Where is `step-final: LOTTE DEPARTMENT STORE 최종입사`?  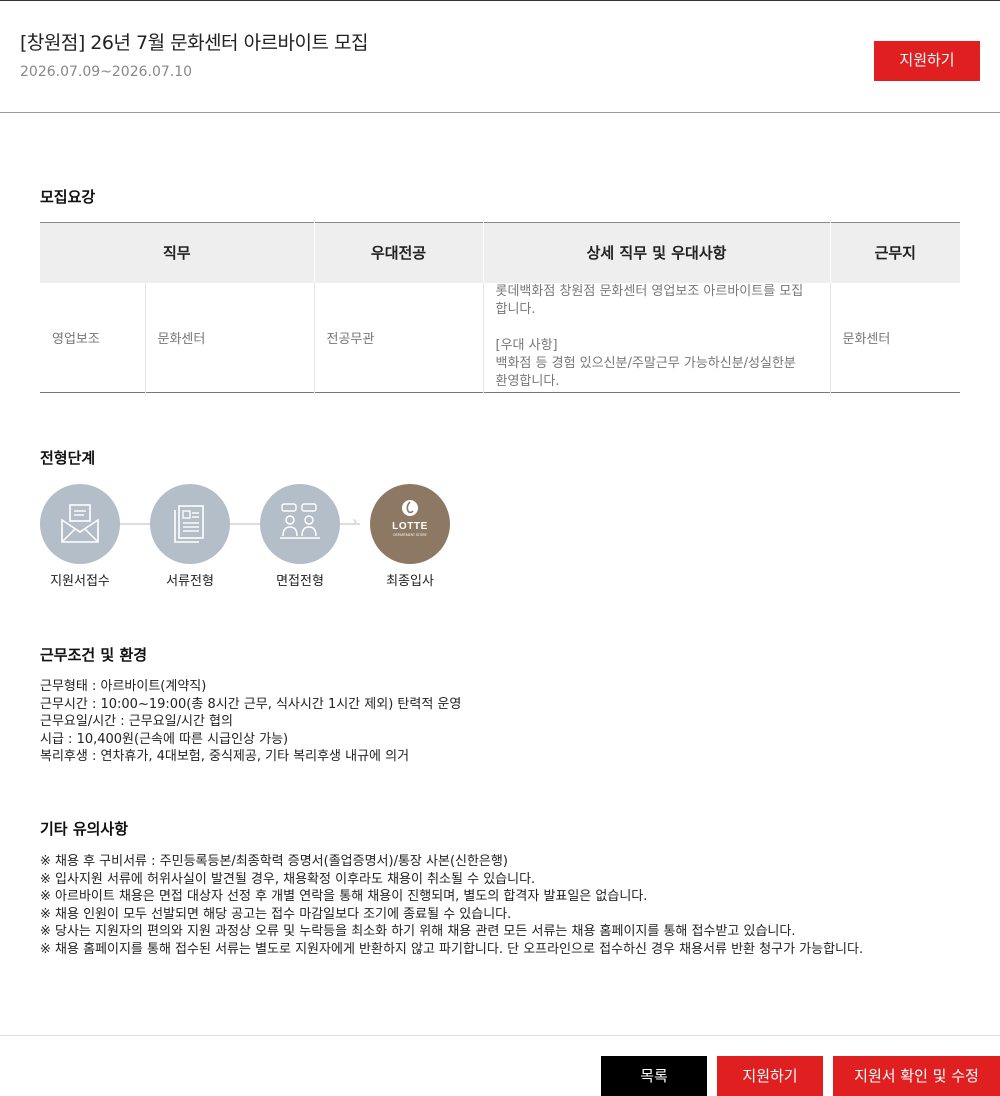
step-final: LOTTE DEPARTMENT STORE 최종입사 is located at coordinates (410, 536).